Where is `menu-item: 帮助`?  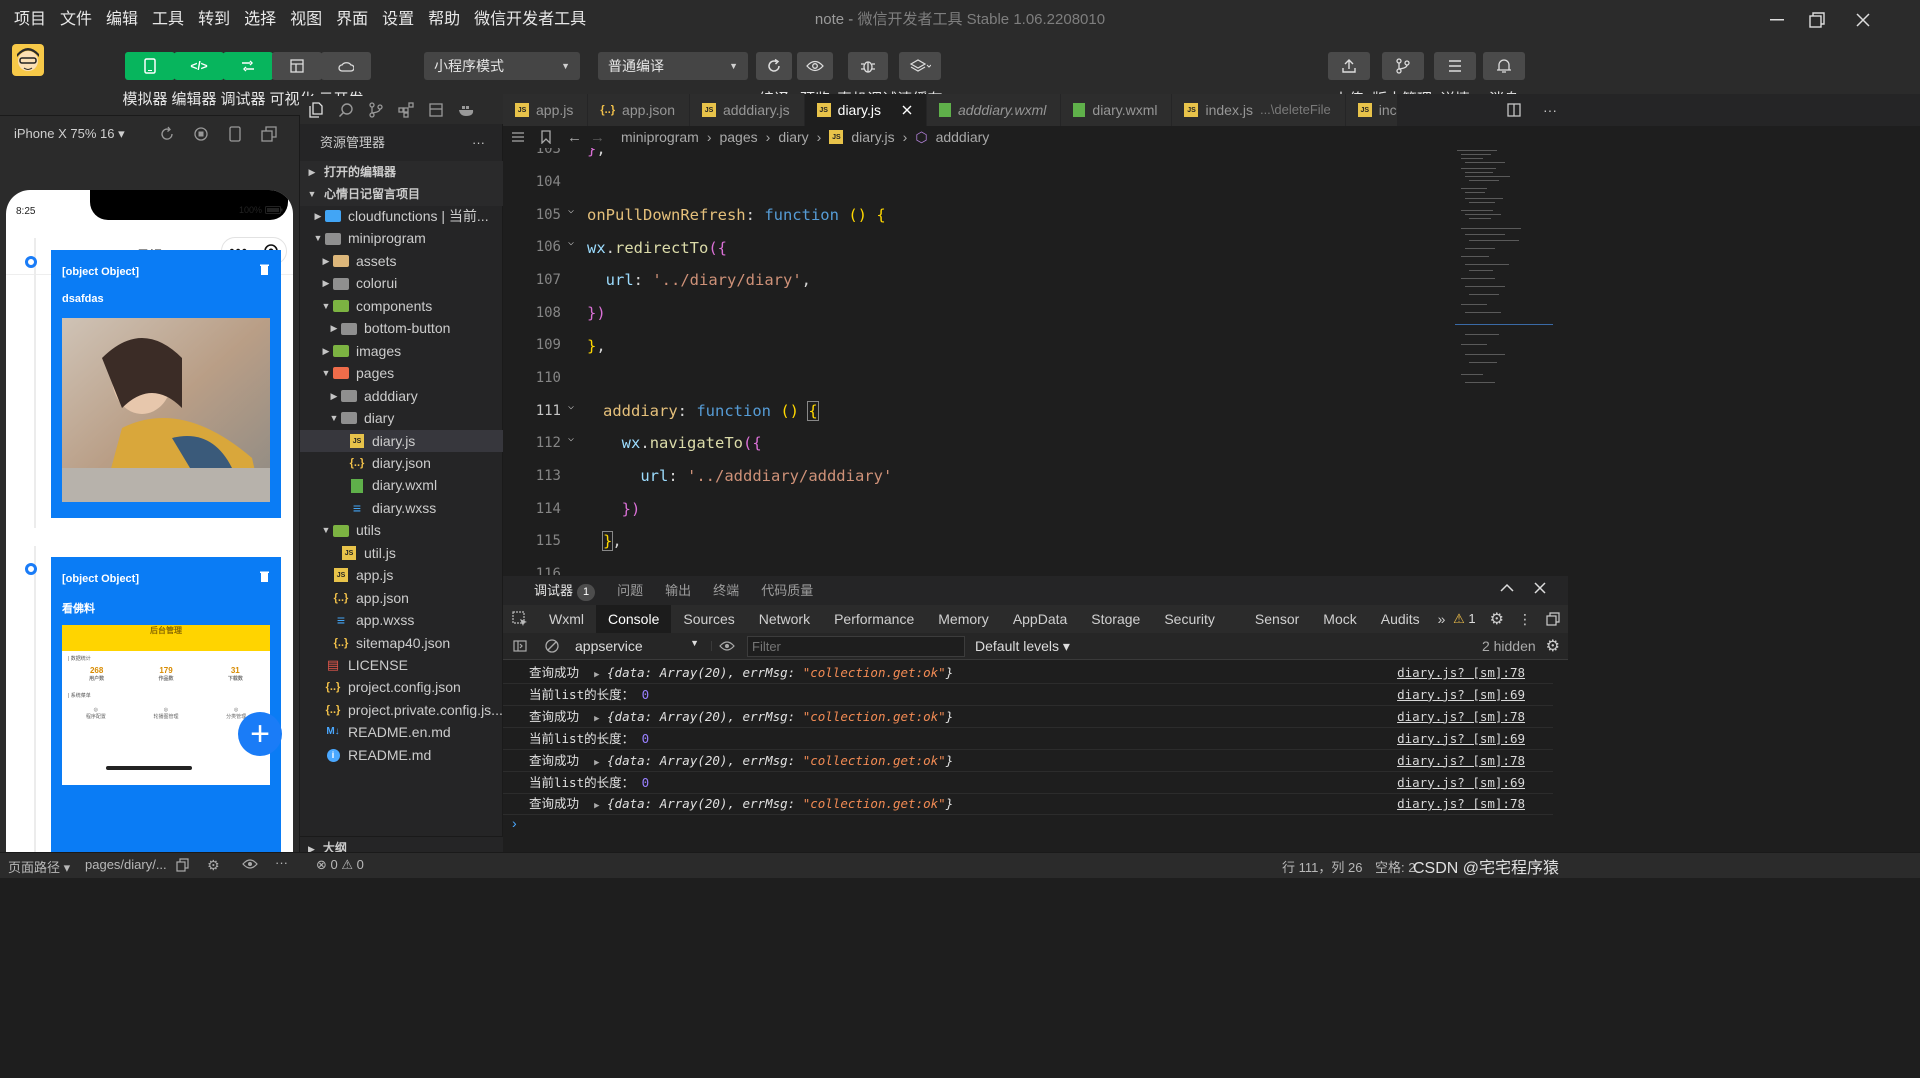 menu-item: 帮助 is located at coordinates (444, 20).